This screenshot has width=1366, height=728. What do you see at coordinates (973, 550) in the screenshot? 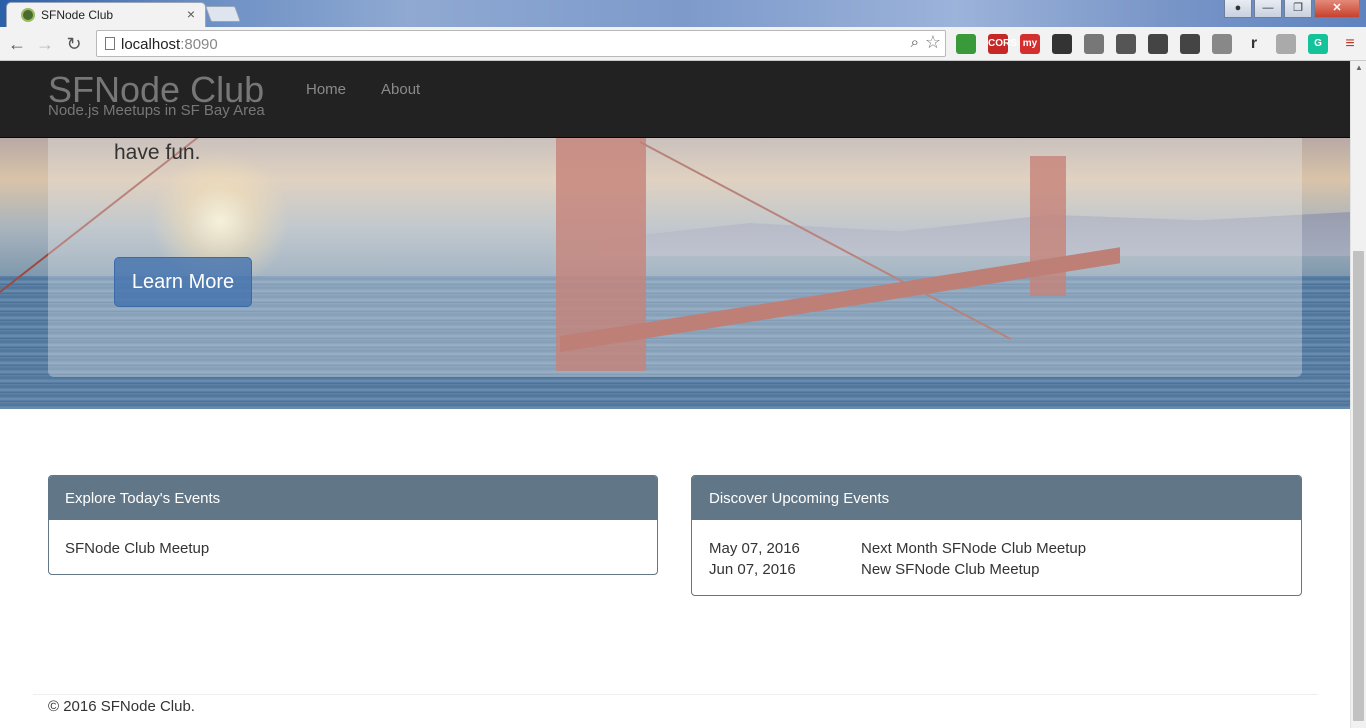
I see `event-name: Next Month SFNode Club Meetup` at bounding box center [973, 550].